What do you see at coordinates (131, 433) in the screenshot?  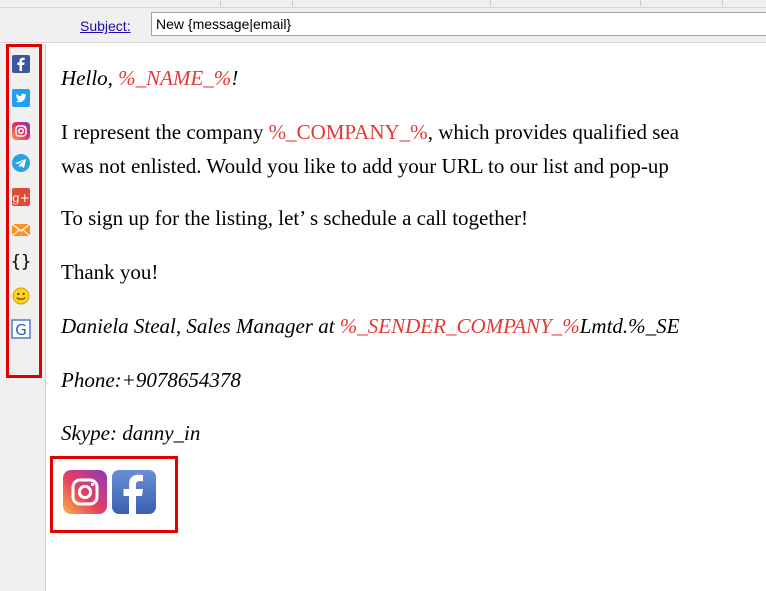 I see `skype-line: Skype: danny_in` at bounding box center [131, 433].